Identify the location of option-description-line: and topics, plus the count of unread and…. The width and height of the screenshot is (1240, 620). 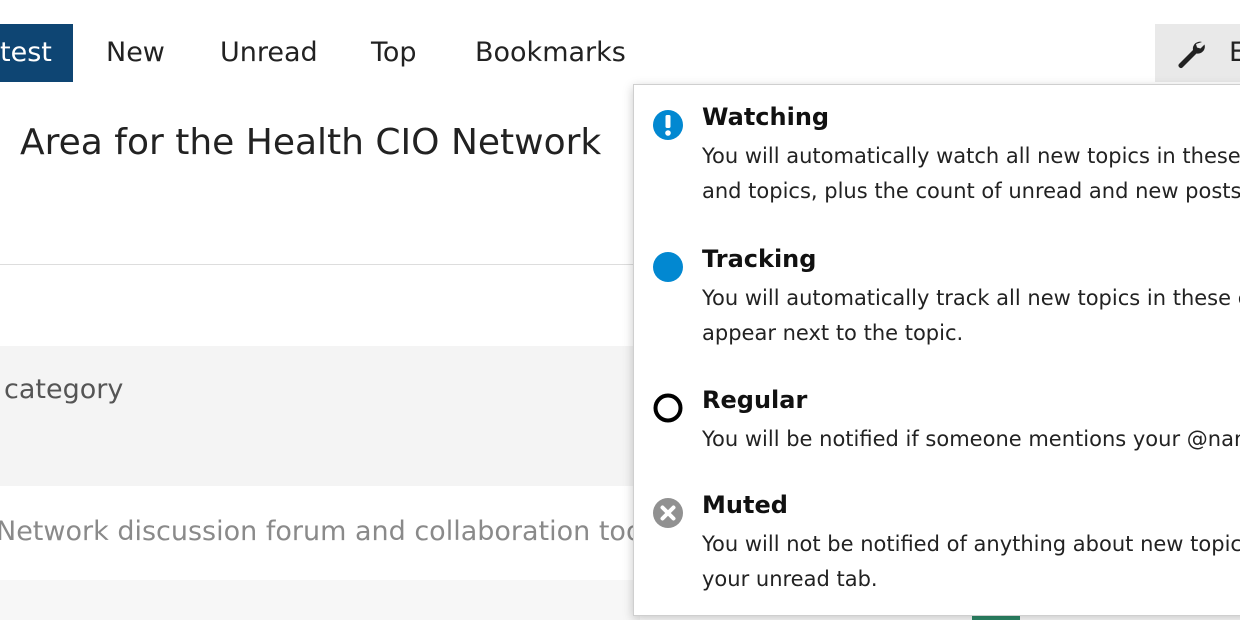
(971, 191).